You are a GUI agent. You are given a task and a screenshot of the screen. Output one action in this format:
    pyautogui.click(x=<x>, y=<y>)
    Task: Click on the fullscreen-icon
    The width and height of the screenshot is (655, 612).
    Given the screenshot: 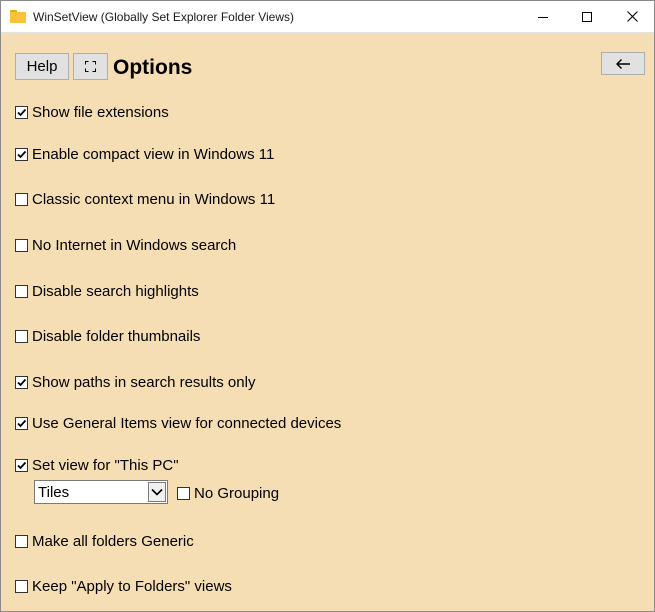 What is the action you would take?
    pyautogui.click(x=90, y=66)
    